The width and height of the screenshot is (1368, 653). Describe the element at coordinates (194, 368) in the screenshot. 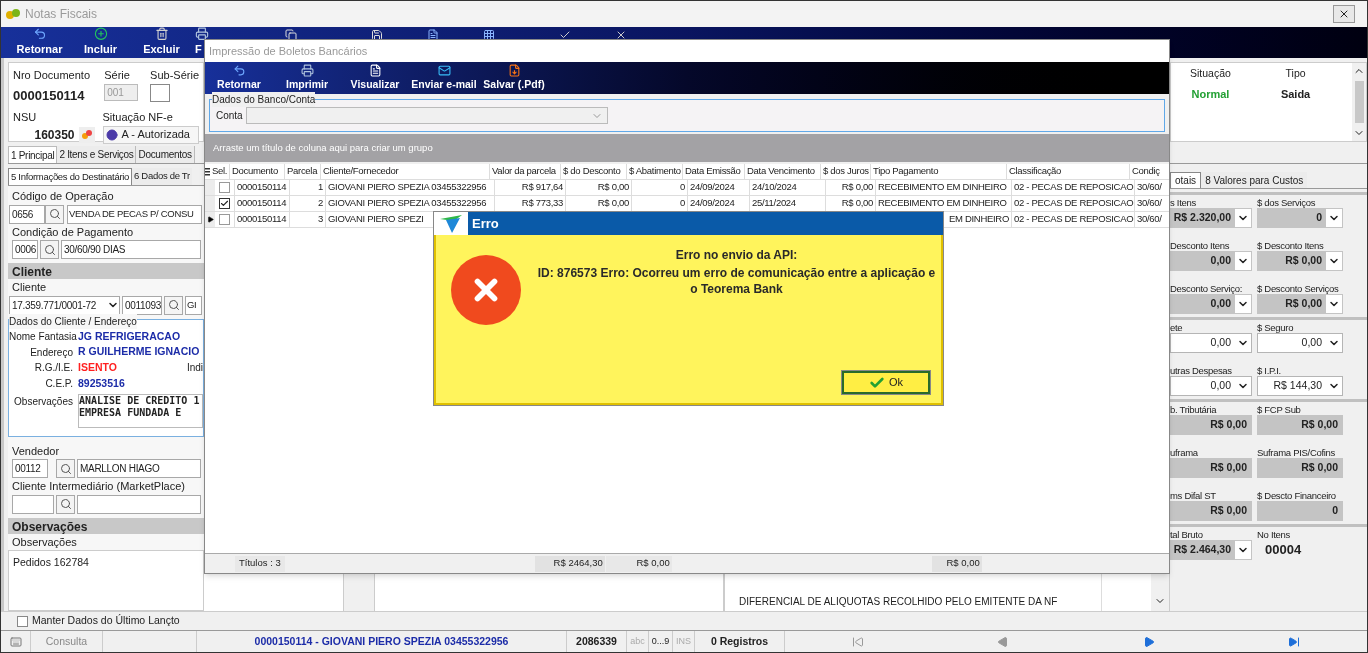

I see `field-label: Indi` at that location.